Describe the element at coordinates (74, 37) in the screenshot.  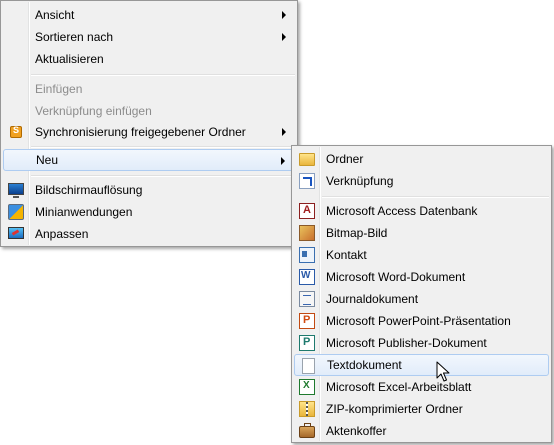
I see `menu-item-label: Sortieren nach` at that location.